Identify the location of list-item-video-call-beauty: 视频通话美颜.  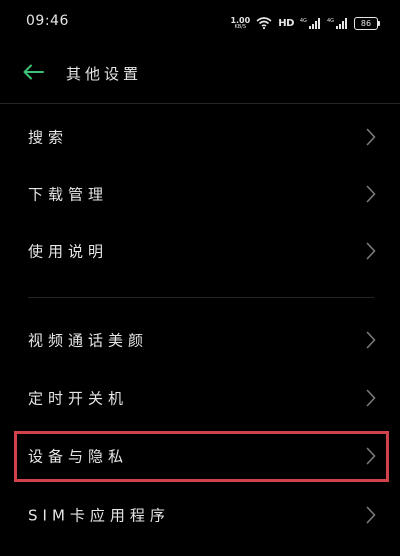
(202, 340).